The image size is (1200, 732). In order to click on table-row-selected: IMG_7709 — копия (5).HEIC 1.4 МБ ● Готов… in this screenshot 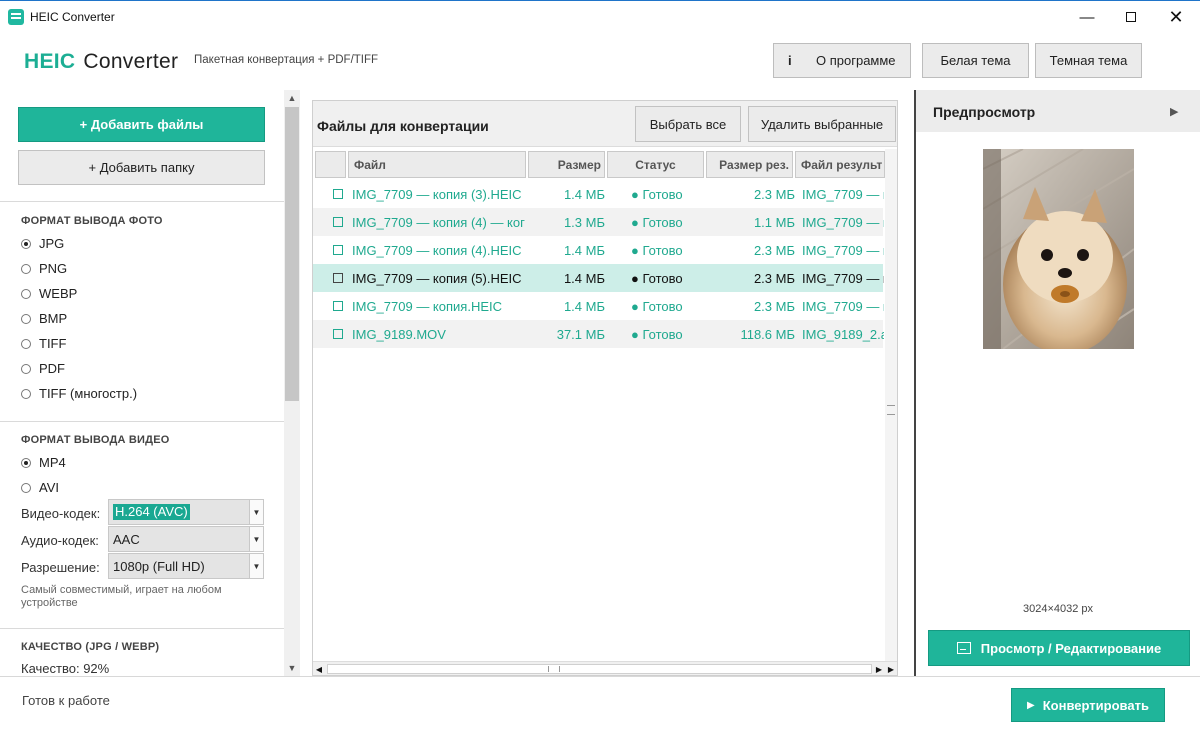, I will do `click(598, 278)`.